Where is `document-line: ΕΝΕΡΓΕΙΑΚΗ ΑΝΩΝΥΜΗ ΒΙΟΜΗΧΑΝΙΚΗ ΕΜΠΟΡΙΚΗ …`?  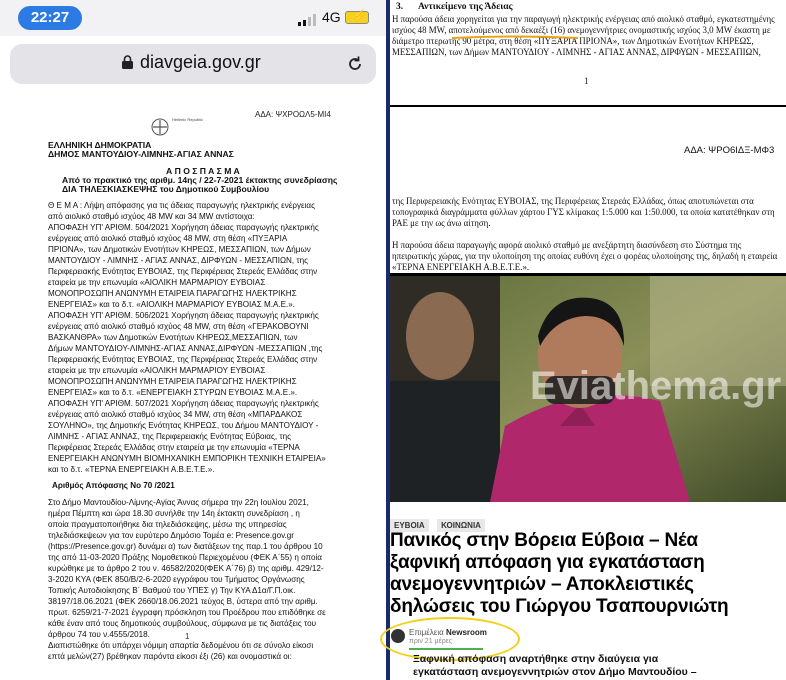
document-line: ΕΝΕΡΓΕΙΑΚΗ ΑΝΩΝΥΜΗ ΒΙΟΜΗΧΑΝΙΚΗ ΕΜΠΟΡΙΚΗ … is located at coordinates (187, 458).